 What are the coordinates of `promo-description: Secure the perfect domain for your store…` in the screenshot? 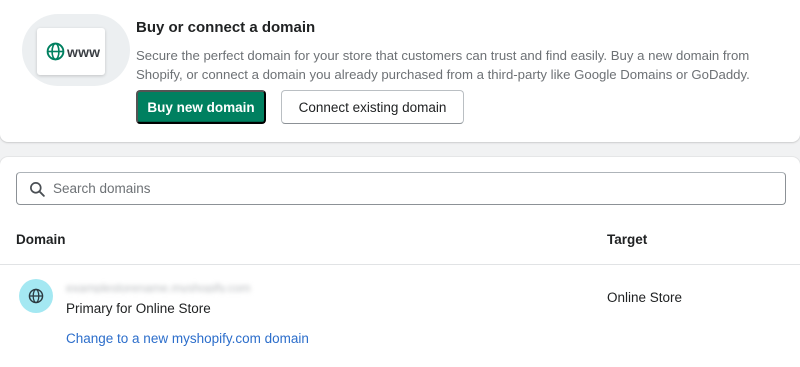 It's located at (443, 65).